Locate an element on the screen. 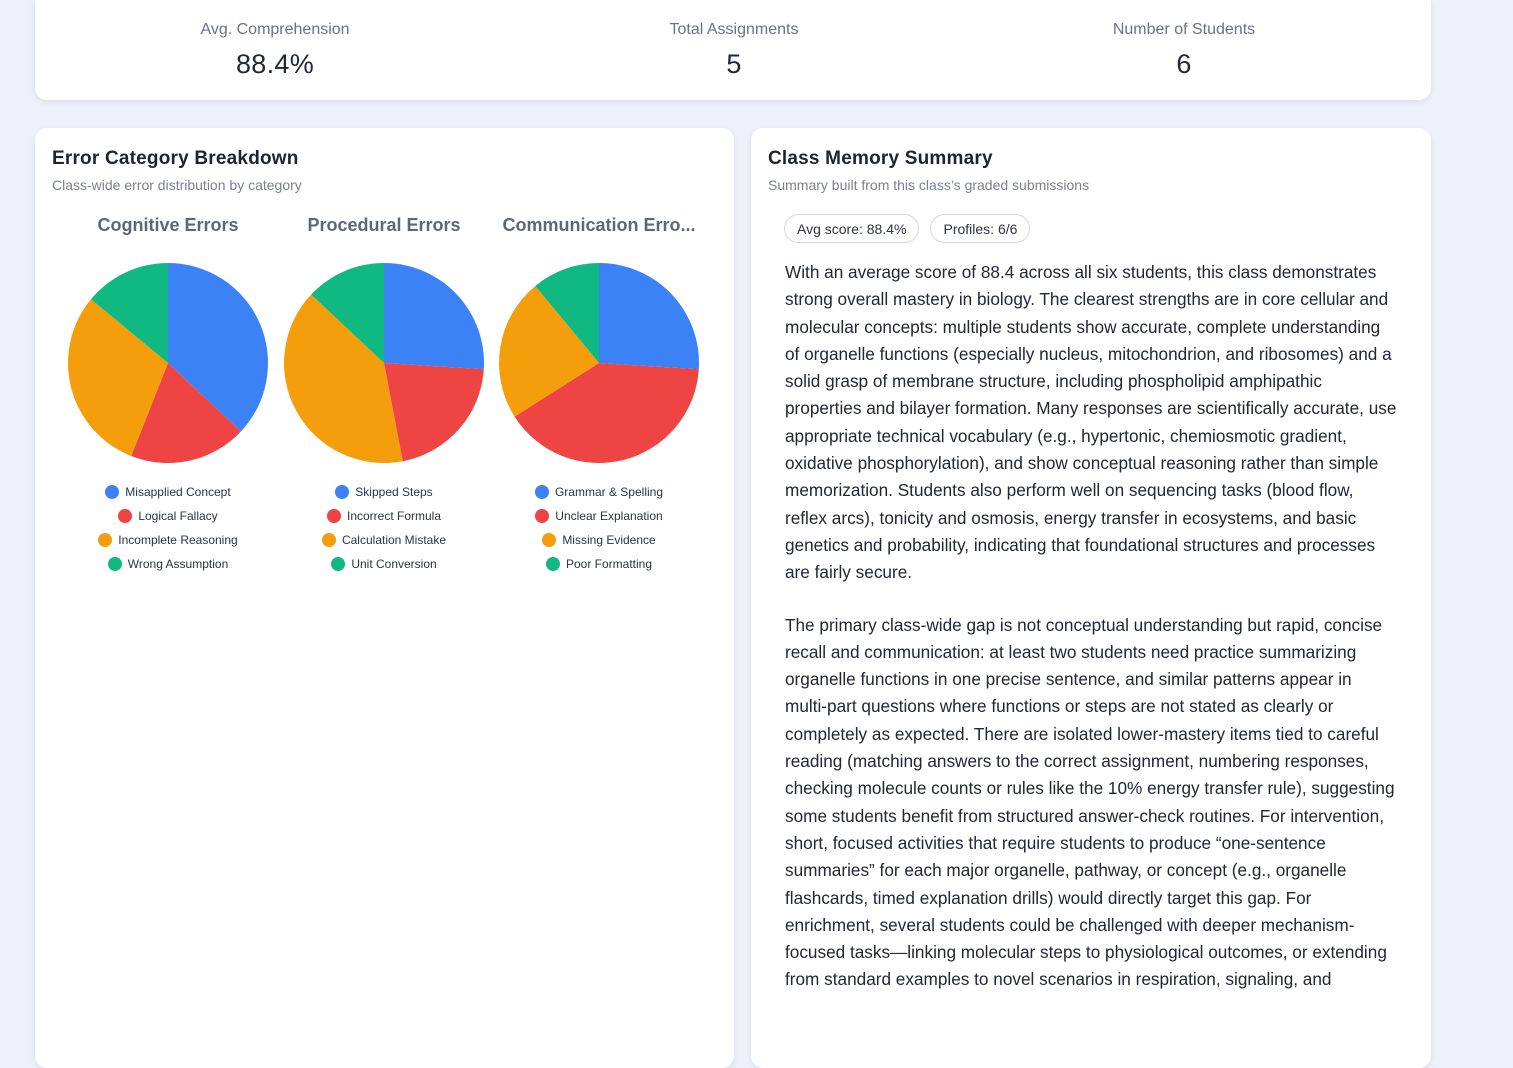 Image resolution: width=1513 pixels, height=1068 pixels. pie-slice-grammar-spelling is located at coordinates (649, 316).